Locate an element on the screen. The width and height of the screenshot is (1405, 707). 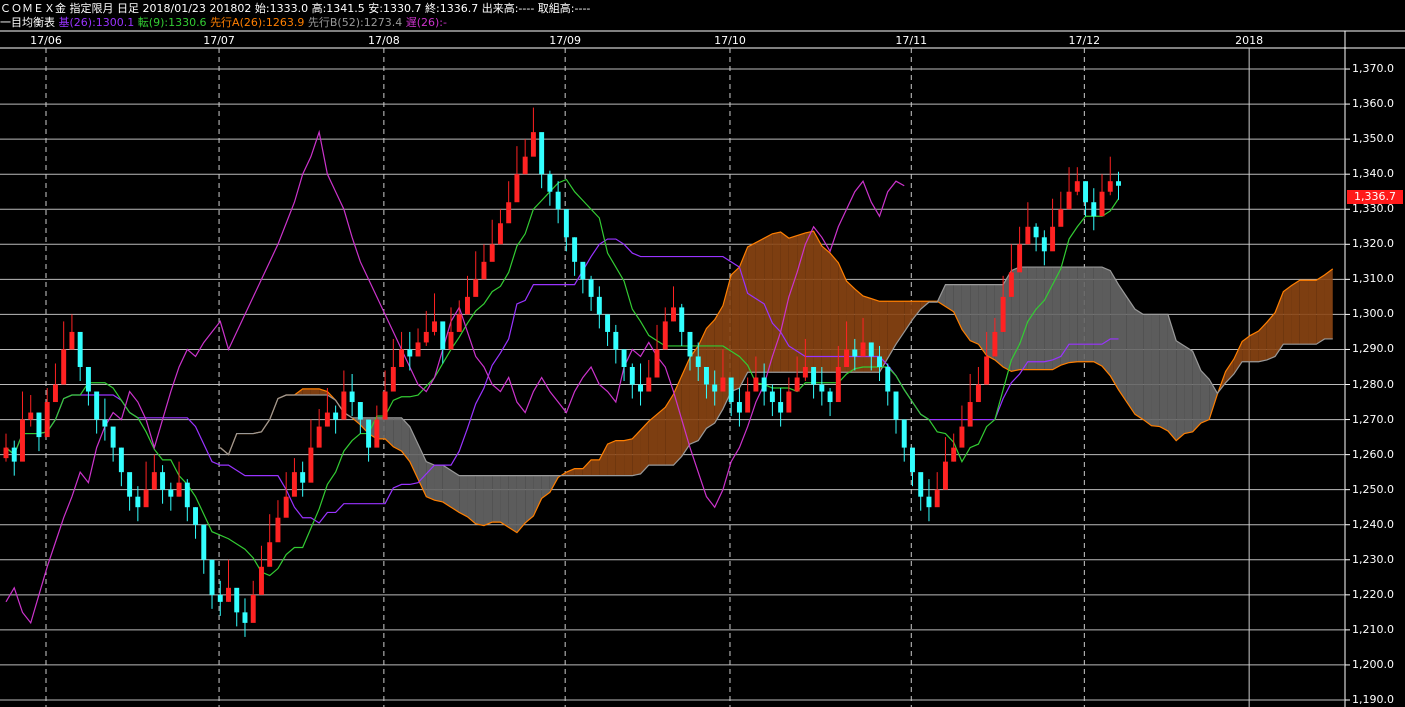
x-axis-bar: 17/06 17/07 17/08 17/09 17/10 17/11 17/12 2018 is located at coordinates (702, 39).